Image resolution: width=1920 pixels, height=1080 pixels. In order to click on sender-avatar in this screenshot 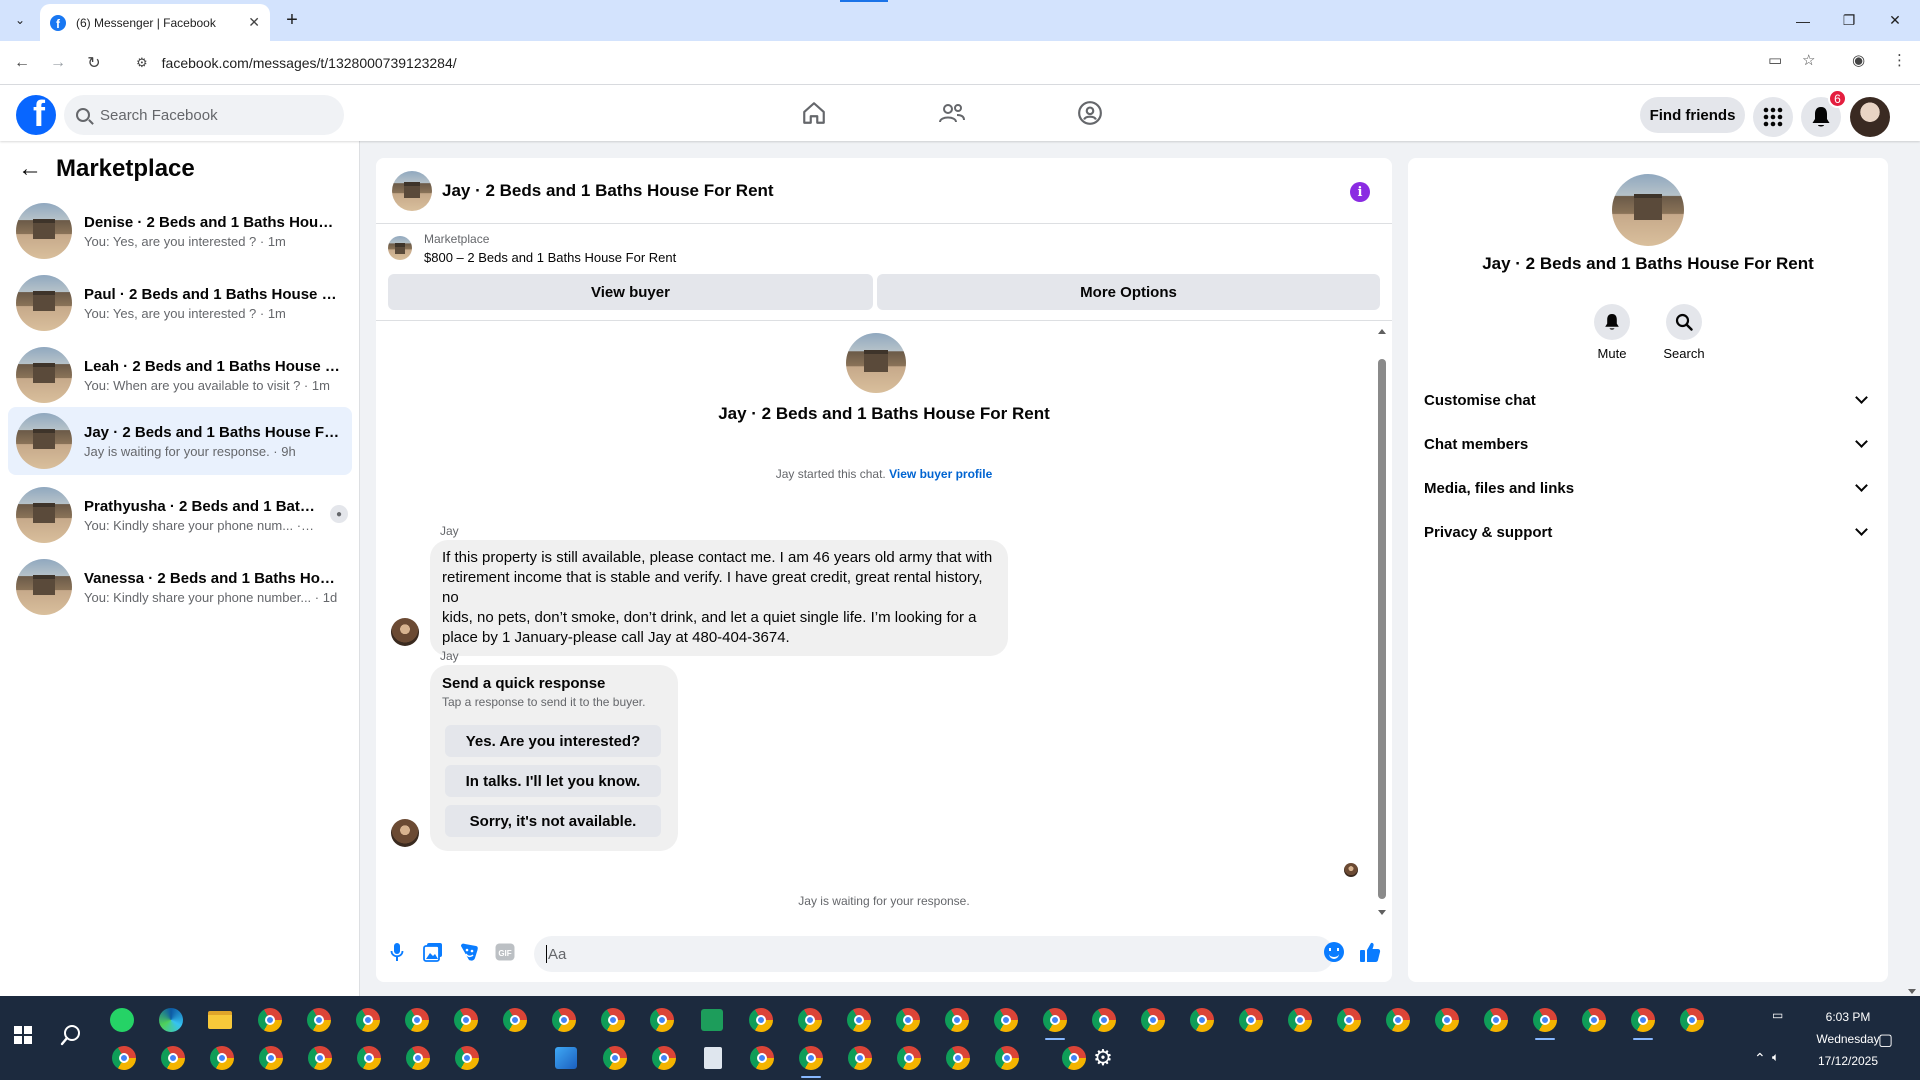, I will do `click(405, 833)`.